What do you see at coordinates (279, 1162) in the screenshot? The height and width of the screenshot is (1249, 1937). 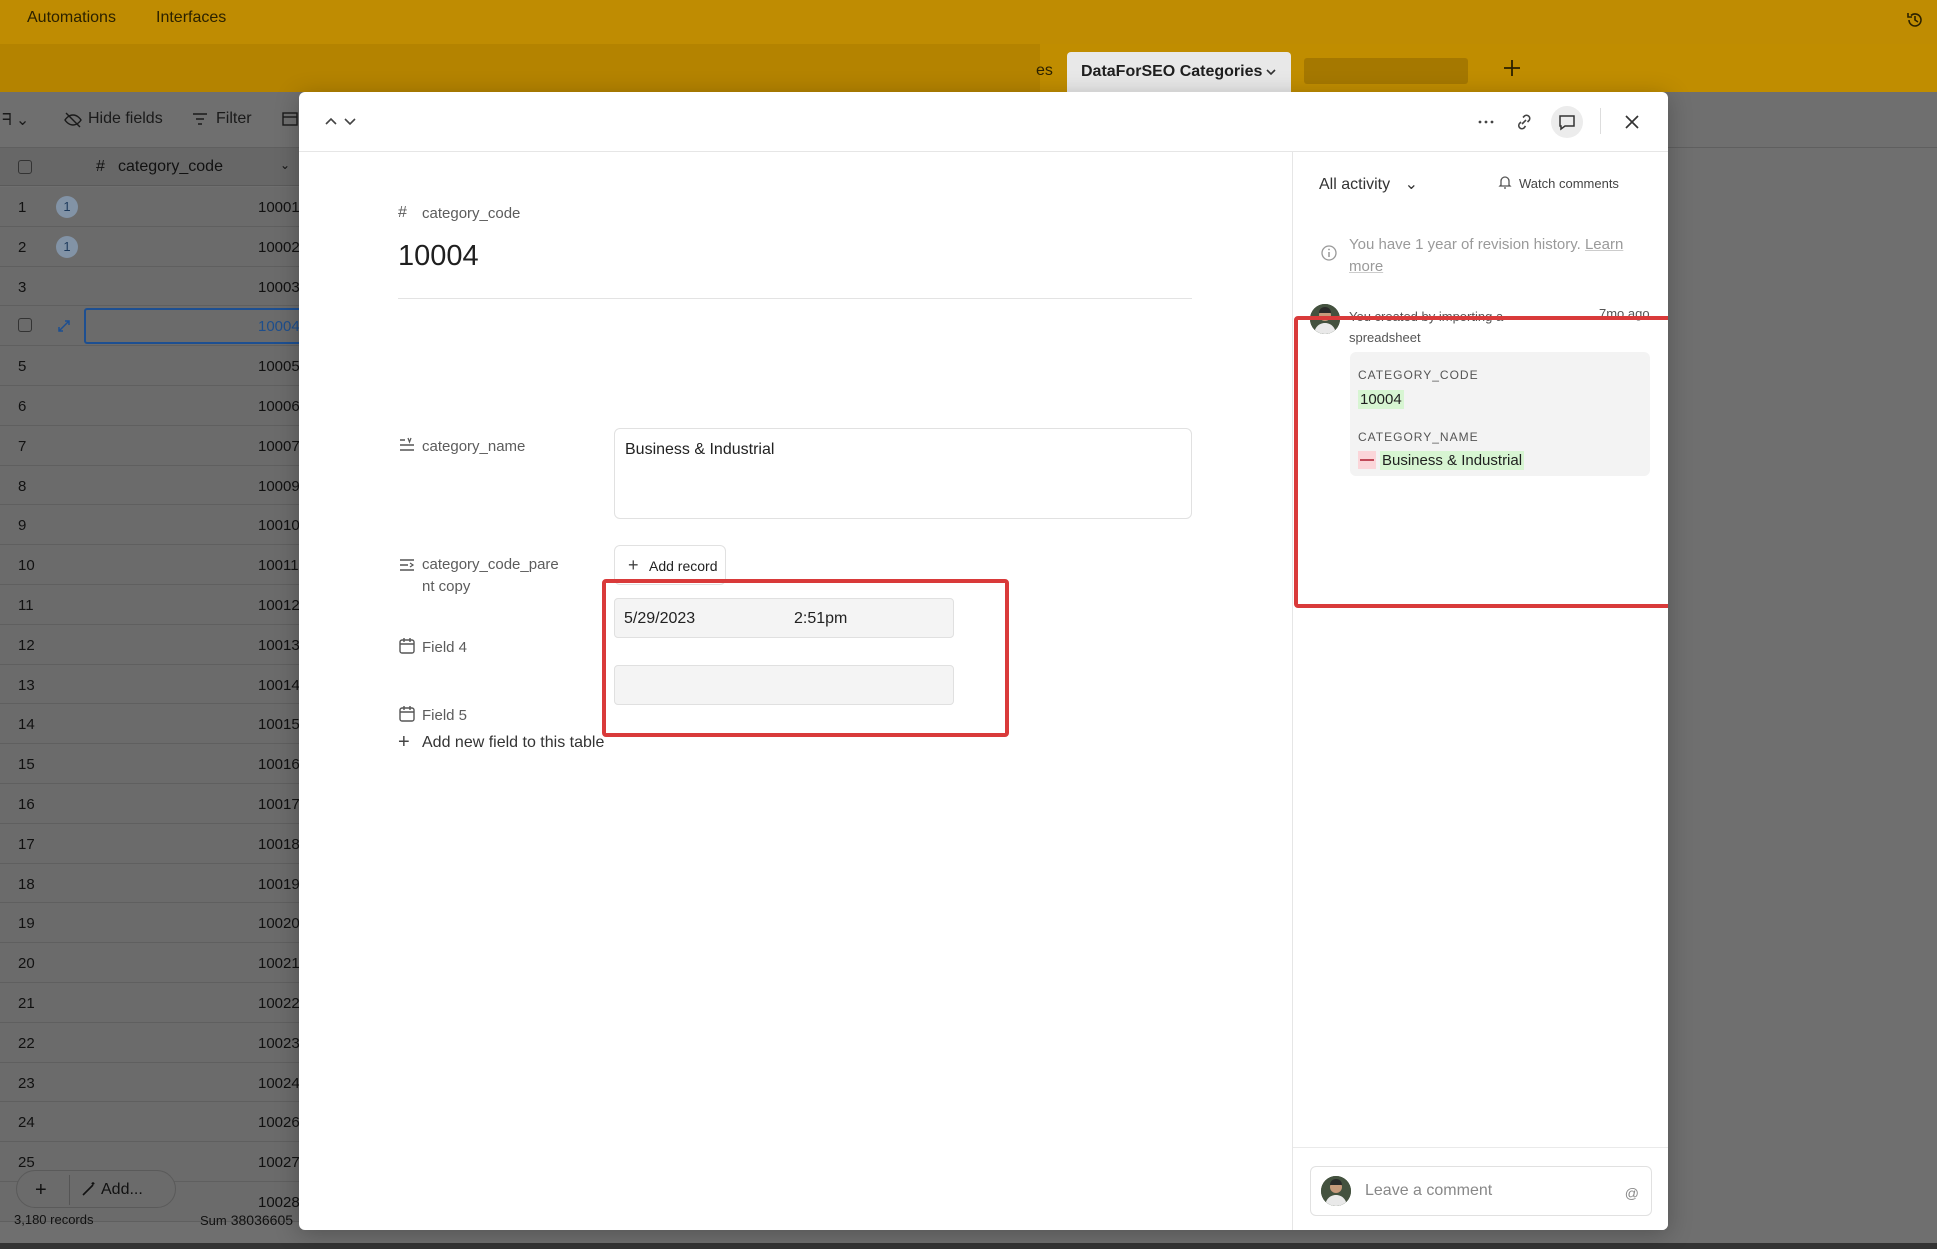 I see `category-code-cell: 10027` at bounding box center [279, 1162].